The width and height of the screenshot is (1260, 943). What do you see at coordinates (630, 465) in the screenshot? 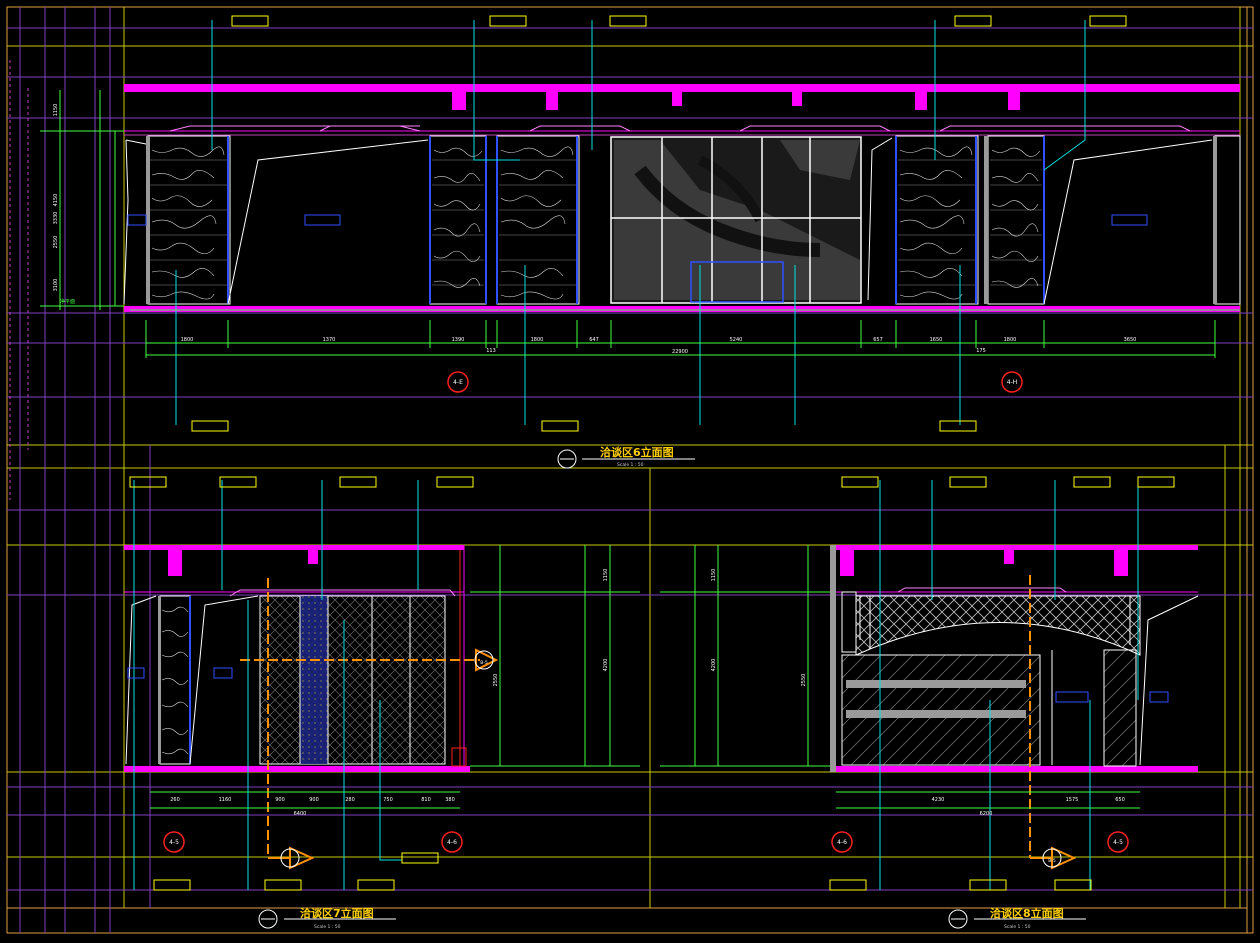
I see `scale-top: Scale 1 : 50` at bounding box center [630, 465].